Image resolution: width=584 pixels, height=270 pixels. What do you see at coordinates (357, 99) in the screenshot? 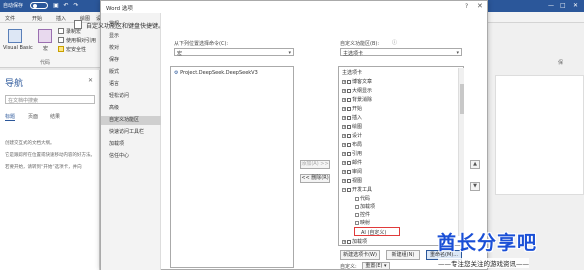
I see `tree-item: + 背景消除` at bounding box center [357, 99].